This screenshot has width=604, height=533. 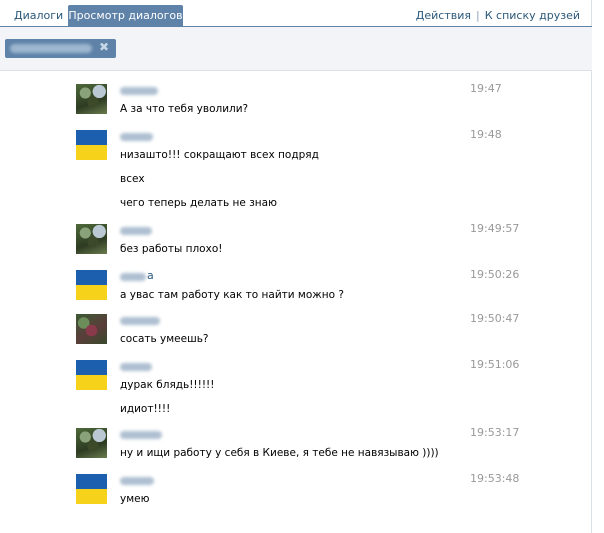 I want to click on message-text: дурак блядь!!!!!!, so click(x=167, y=385).